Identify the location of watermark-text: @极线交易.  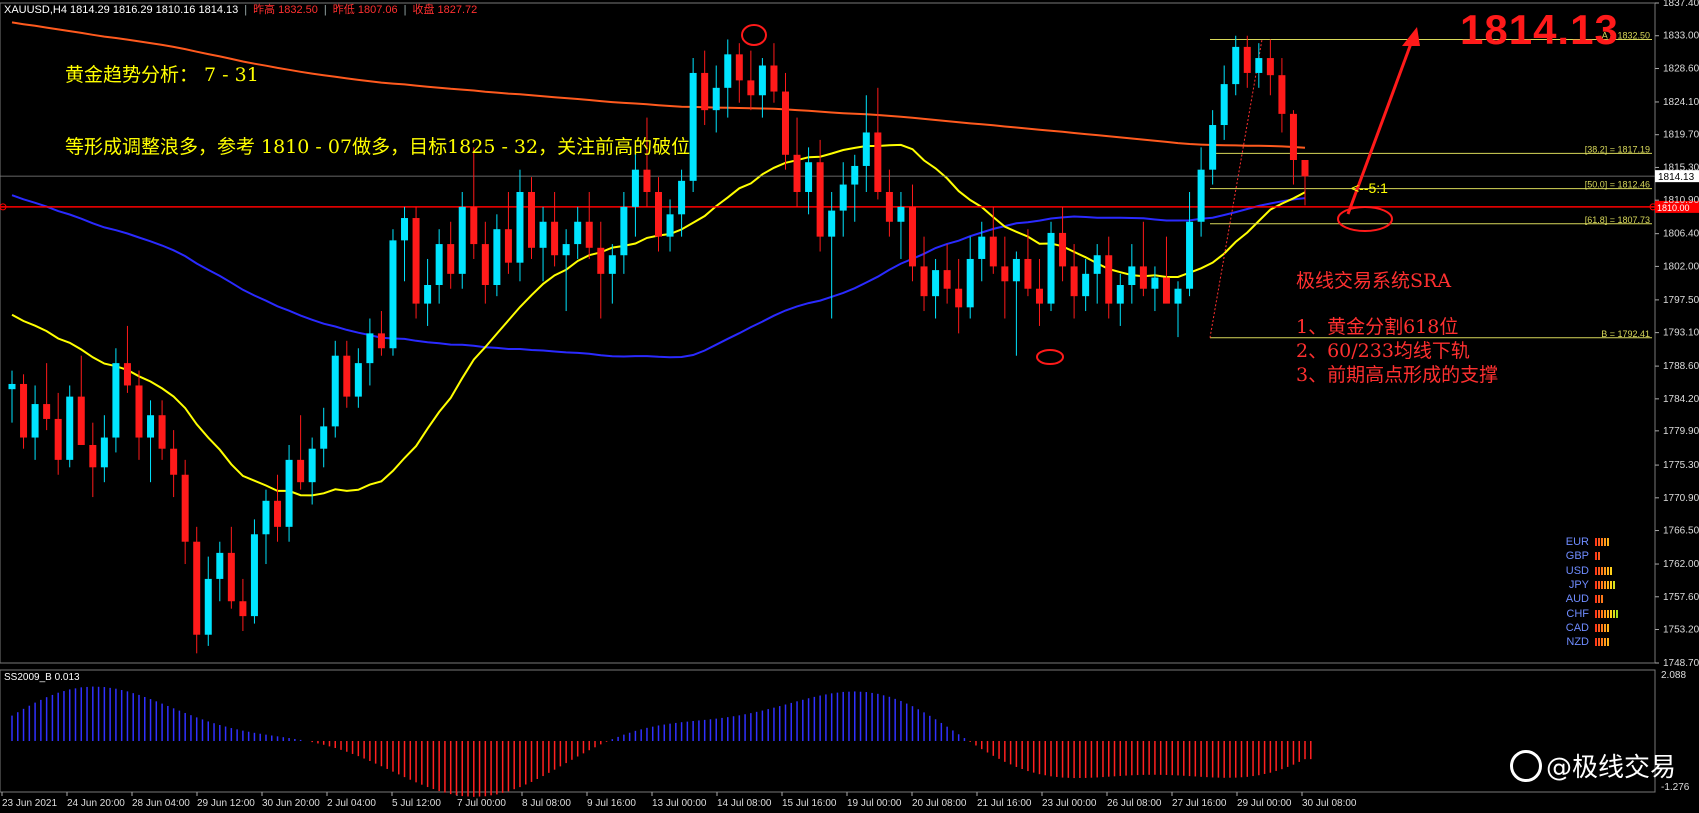
(1611, 768).